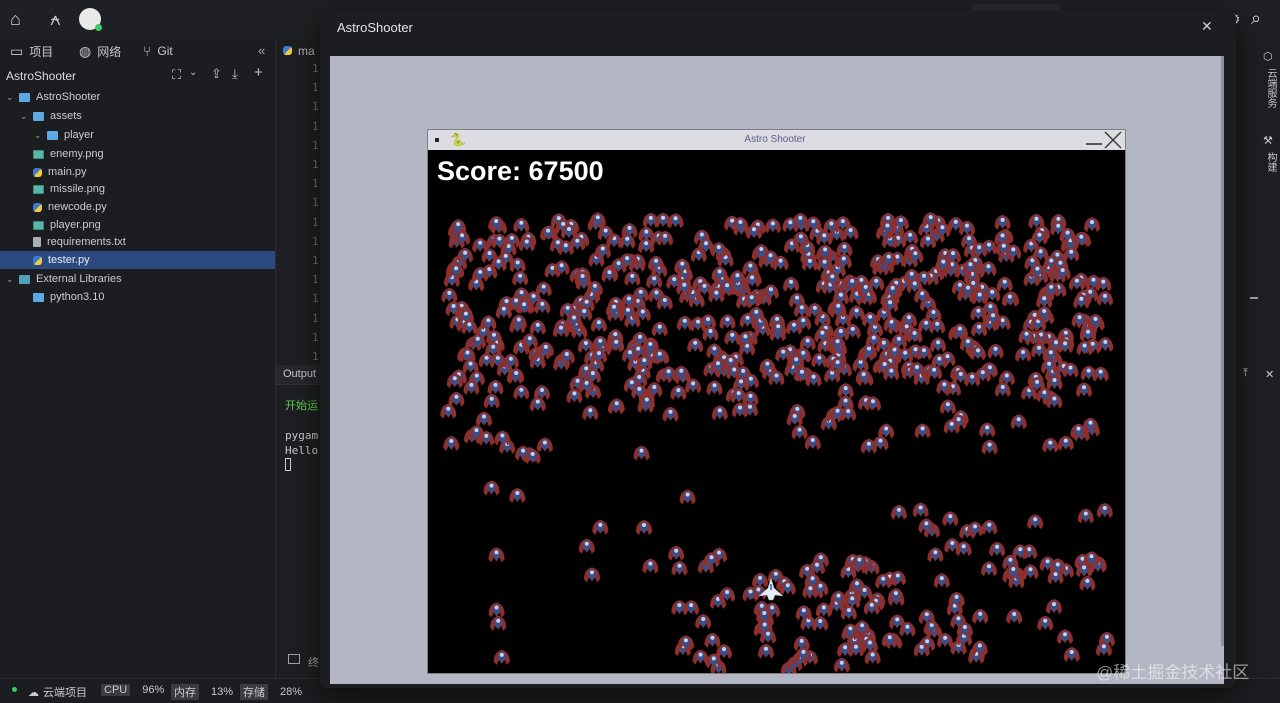  Describe the element at coordinates (57, 692) in the screenshot. I see `cloud-project-indicator: ☁ 云端项目` at that location.